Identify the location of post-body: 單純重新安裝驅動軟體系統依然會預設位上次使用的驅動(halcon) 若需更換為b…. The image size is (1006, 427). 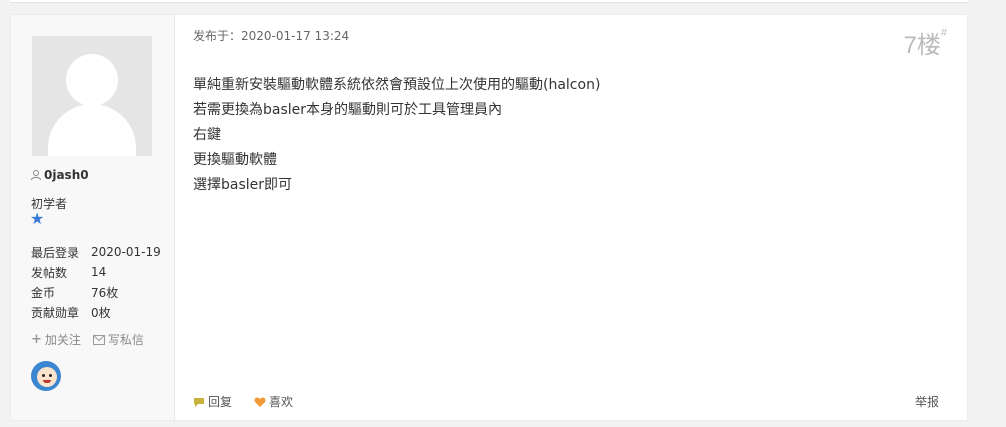
(396, 135).